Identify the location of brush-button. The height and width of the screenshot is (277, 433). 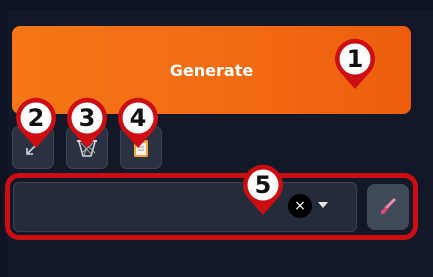
(388, 207).